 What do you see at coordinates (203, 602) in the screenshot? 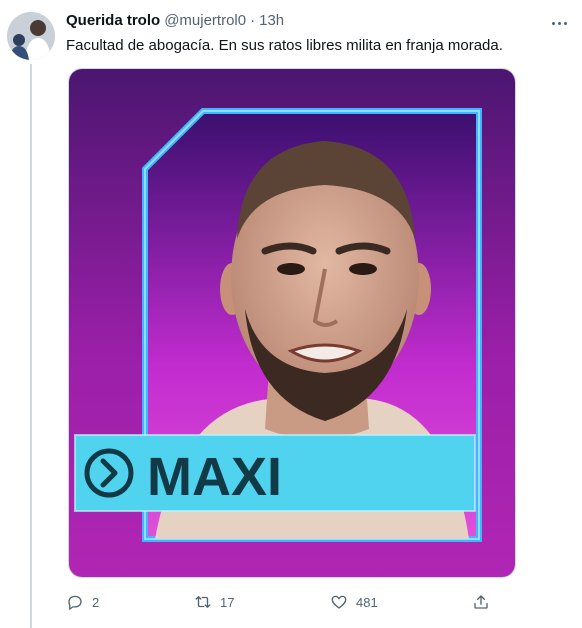
I see `retweet-icon` at bounding box center [203, 602].